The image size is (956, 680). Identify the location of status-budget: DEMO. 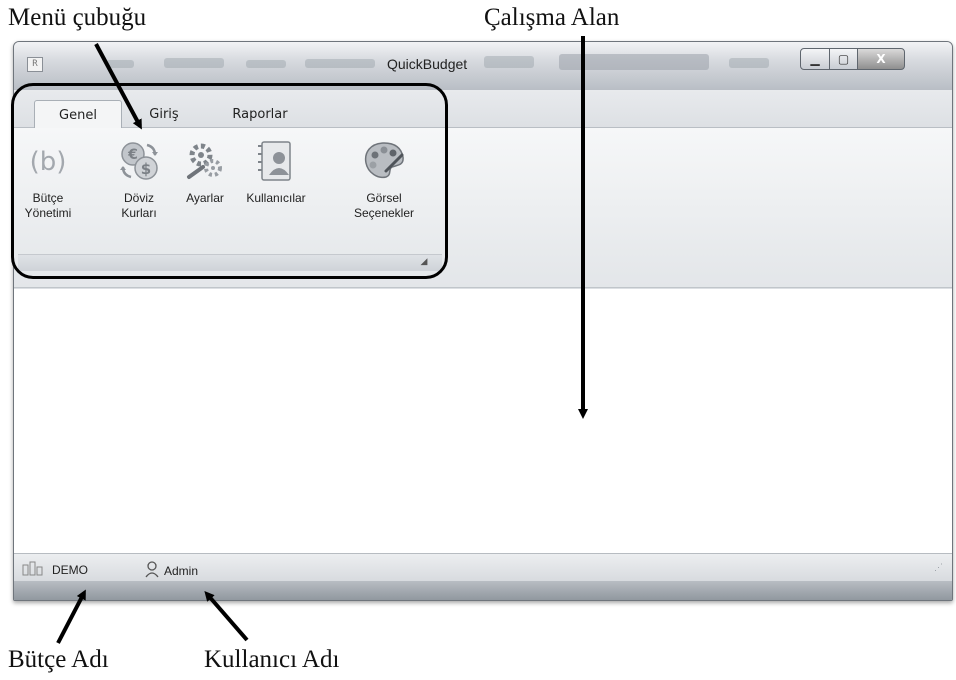
(55, 569).